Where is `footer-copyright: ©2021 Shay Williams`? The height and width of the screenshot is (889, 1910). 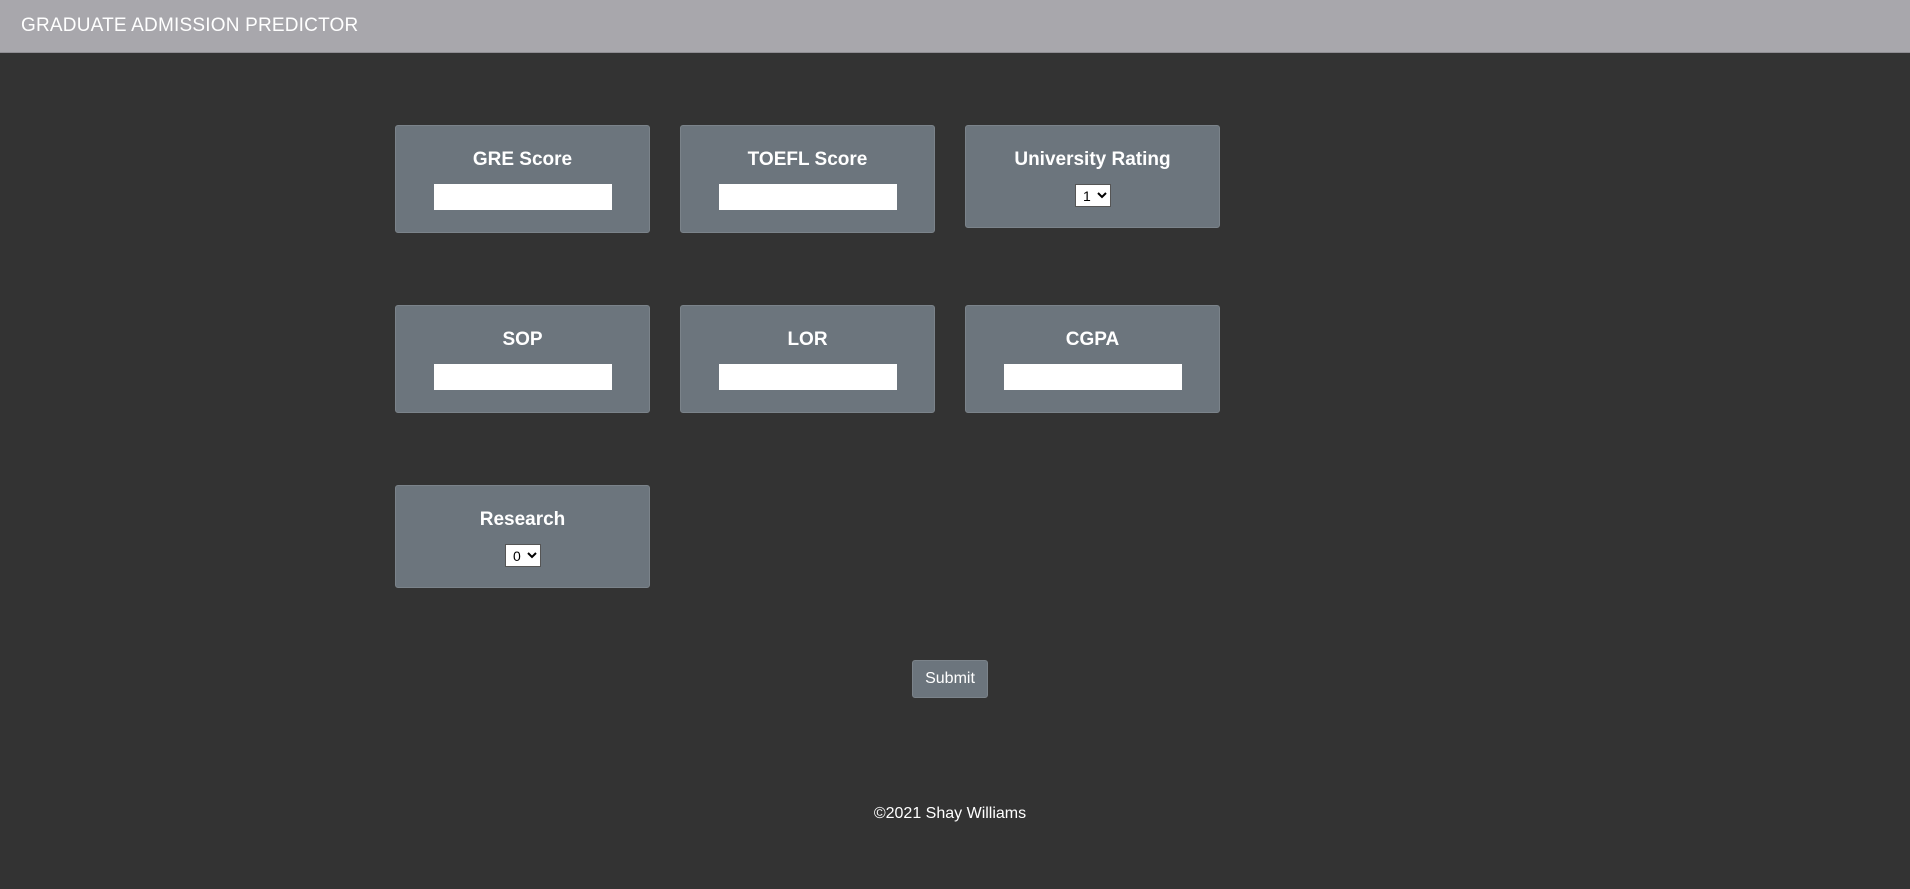 footer-copyright: ©2021 Shay Williams is located at coordinates (950, 813).